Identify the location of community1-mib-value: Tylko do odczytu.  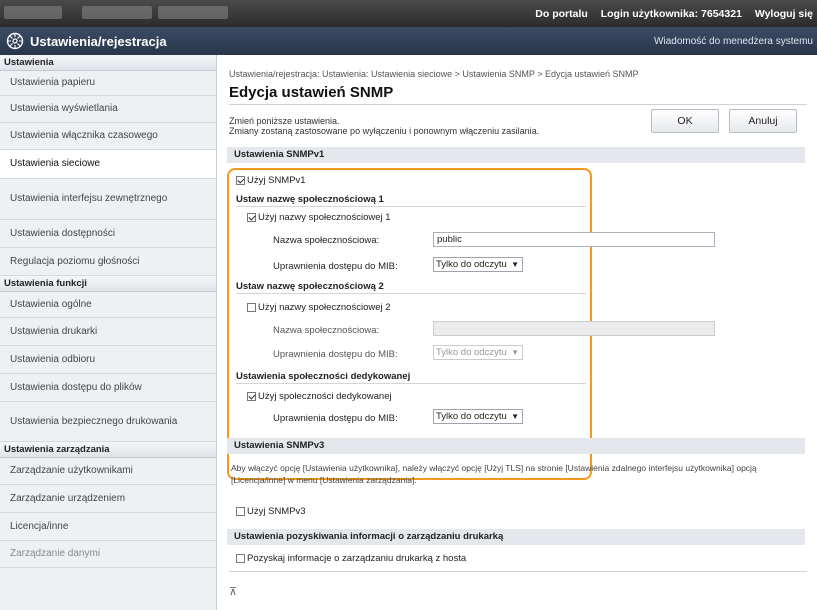
(471, 264).